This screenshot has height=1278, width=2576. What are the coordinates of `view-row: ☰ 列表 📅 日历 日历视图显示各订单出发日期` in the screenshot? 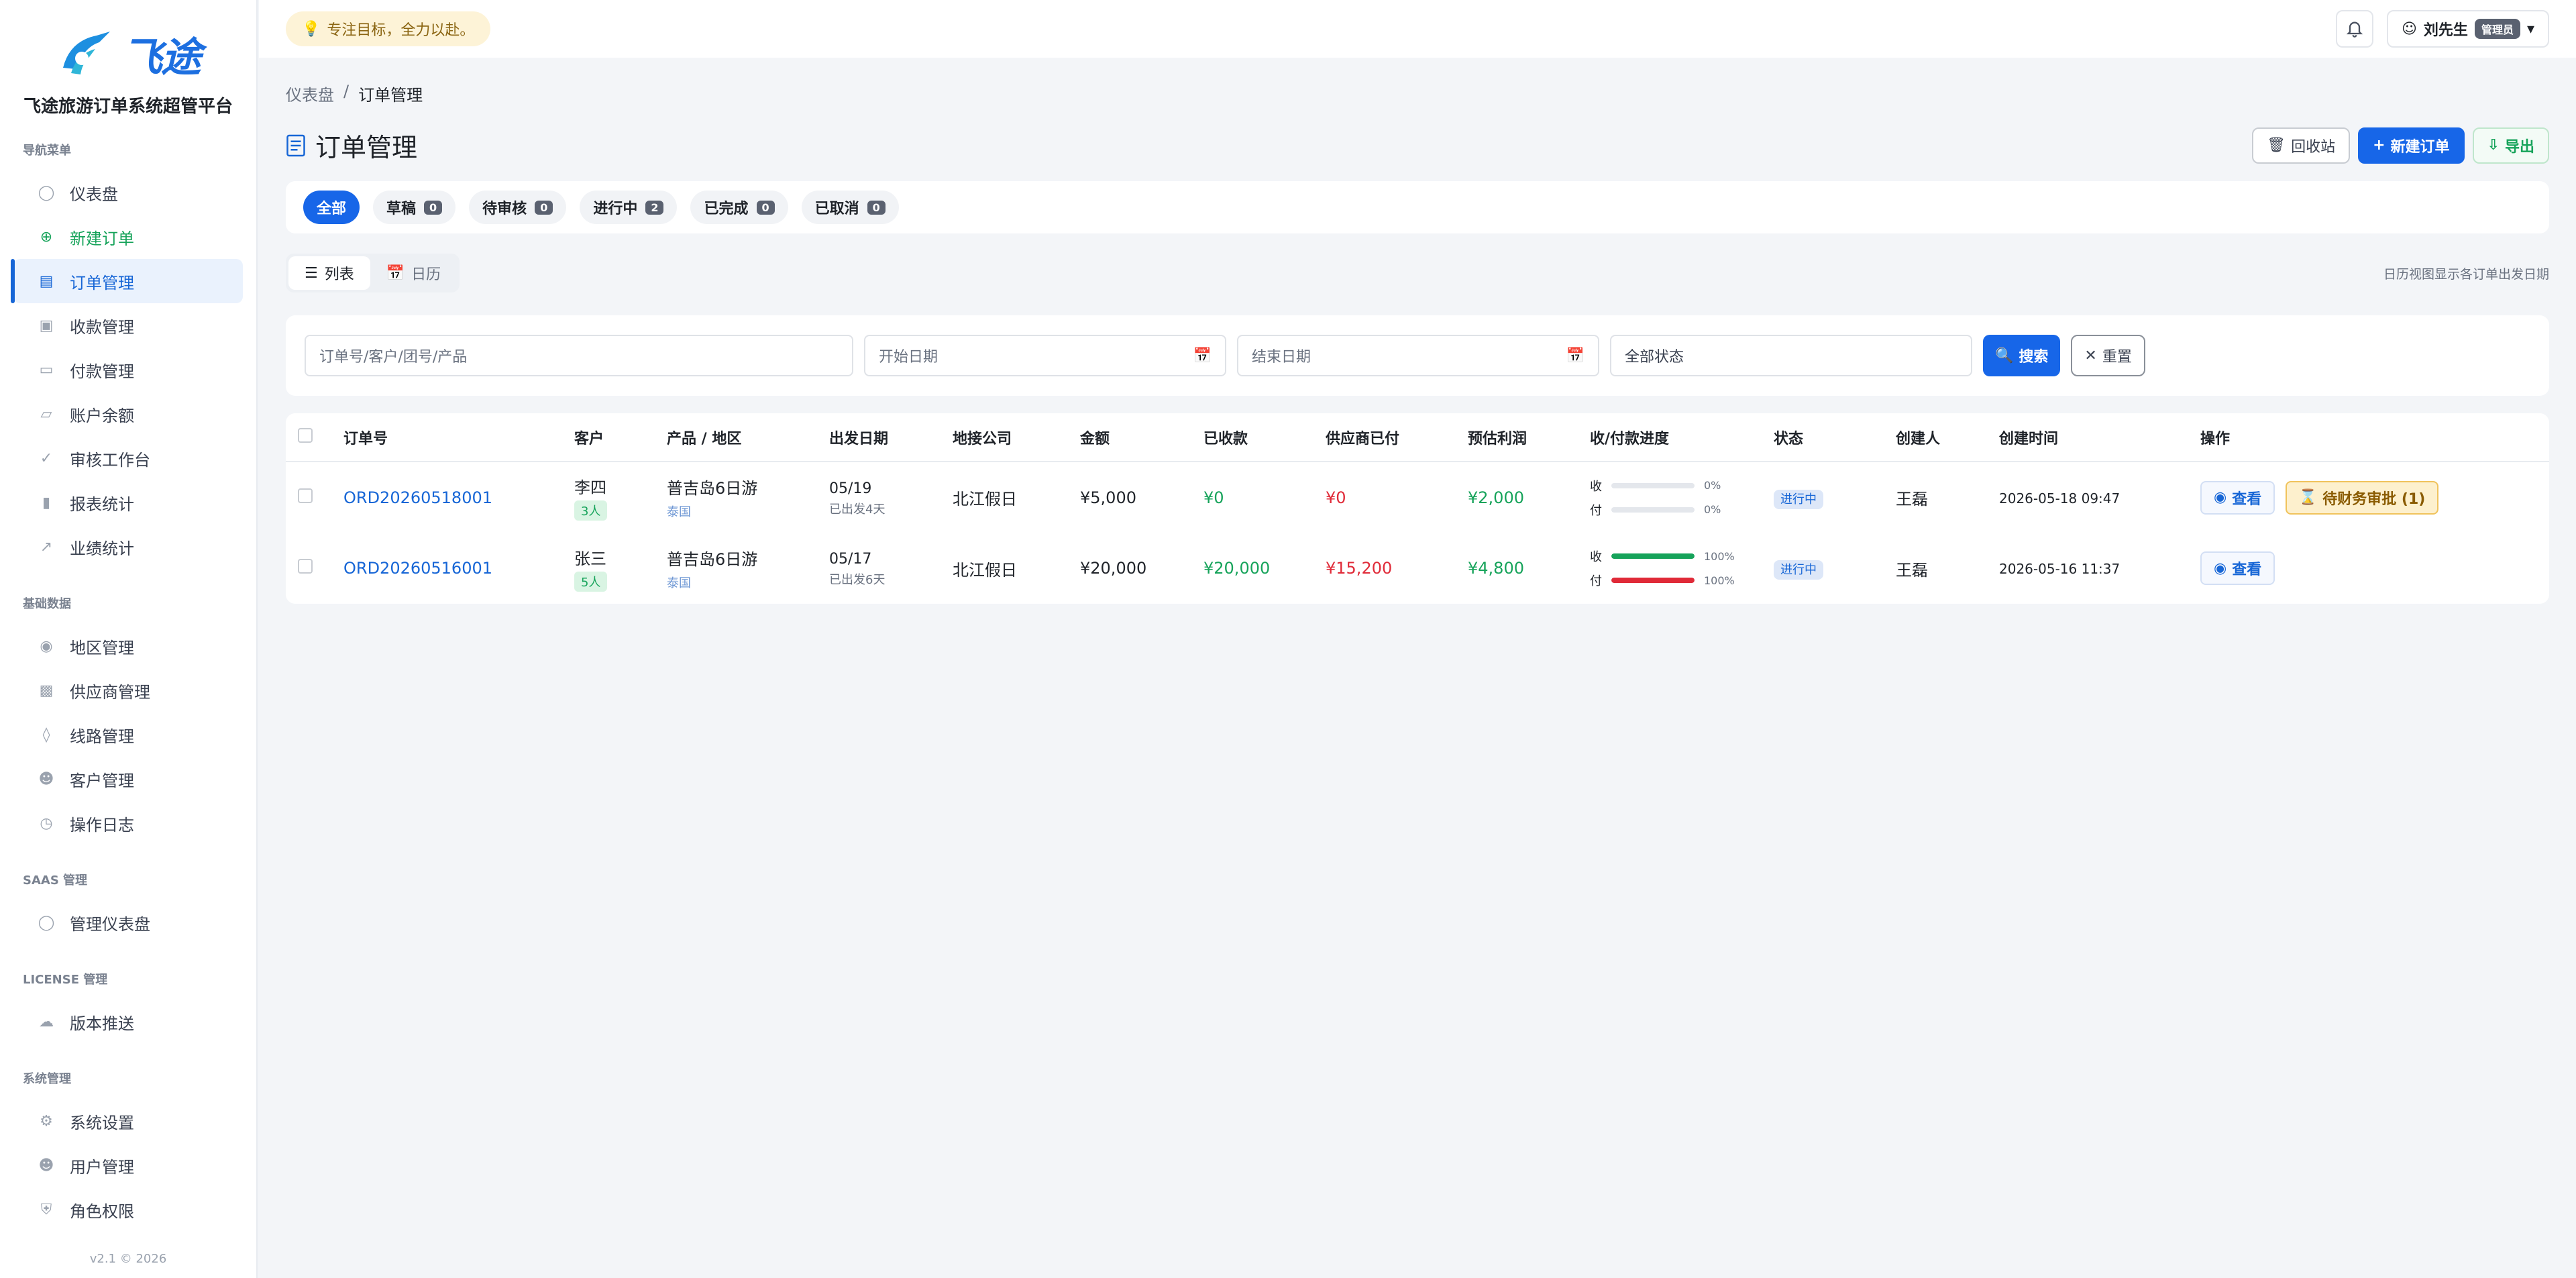 It's located at (1417, 273).